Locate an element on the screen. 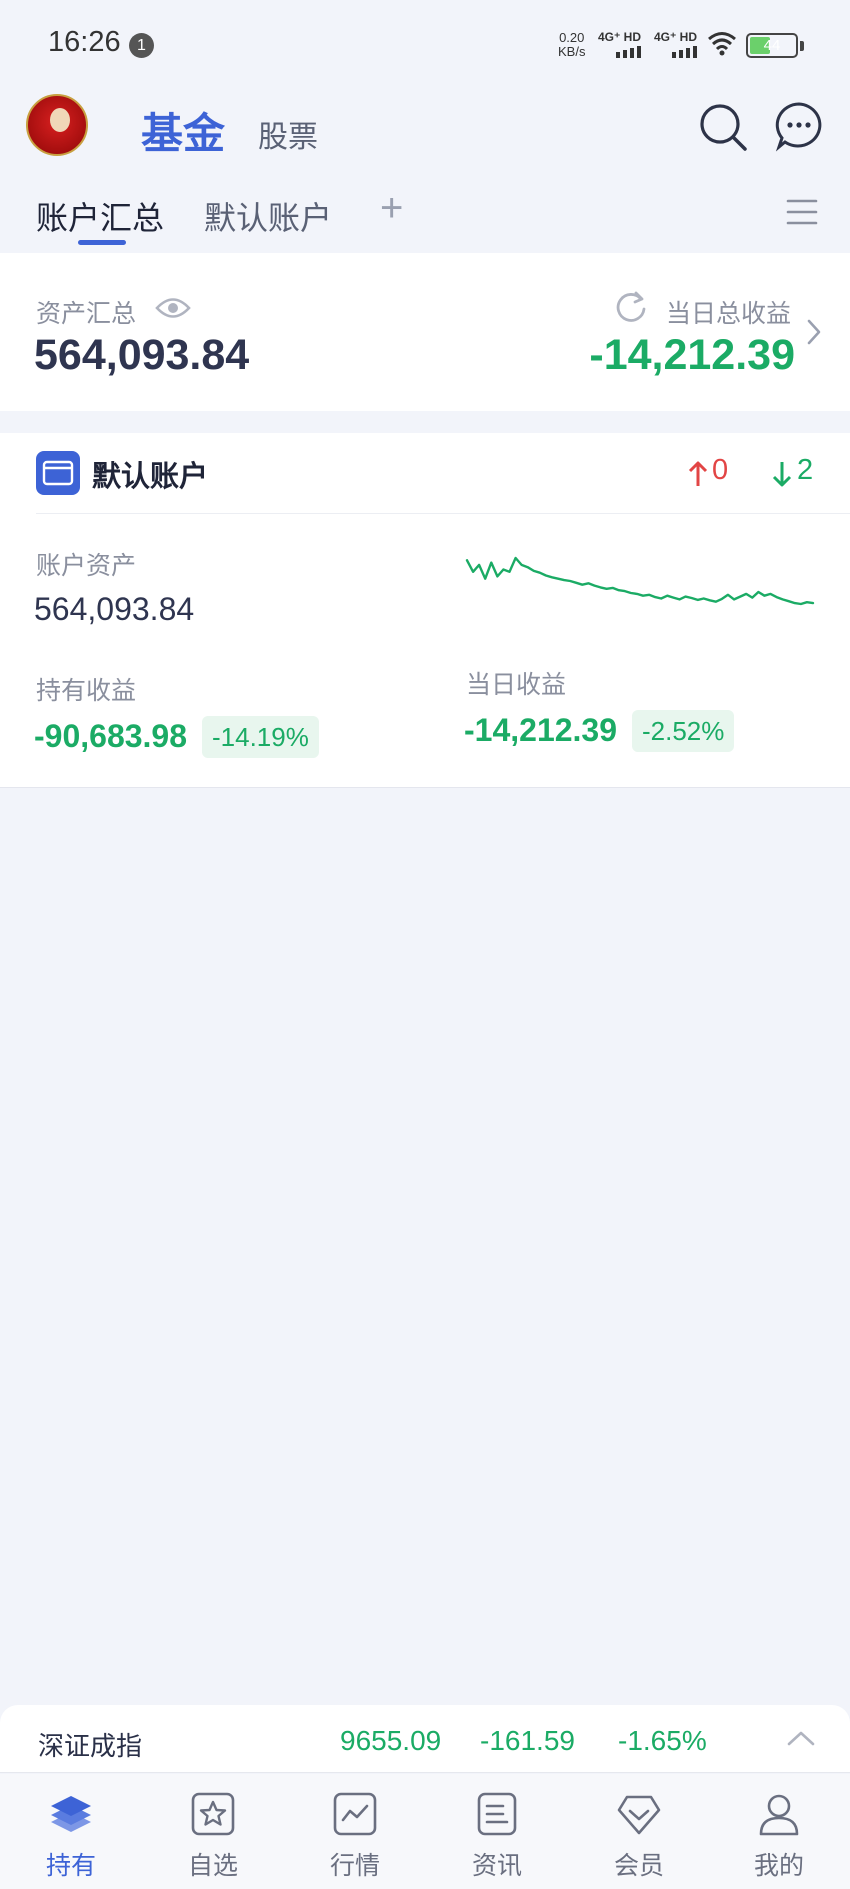  trend-line is located at coordinates (640, 581).